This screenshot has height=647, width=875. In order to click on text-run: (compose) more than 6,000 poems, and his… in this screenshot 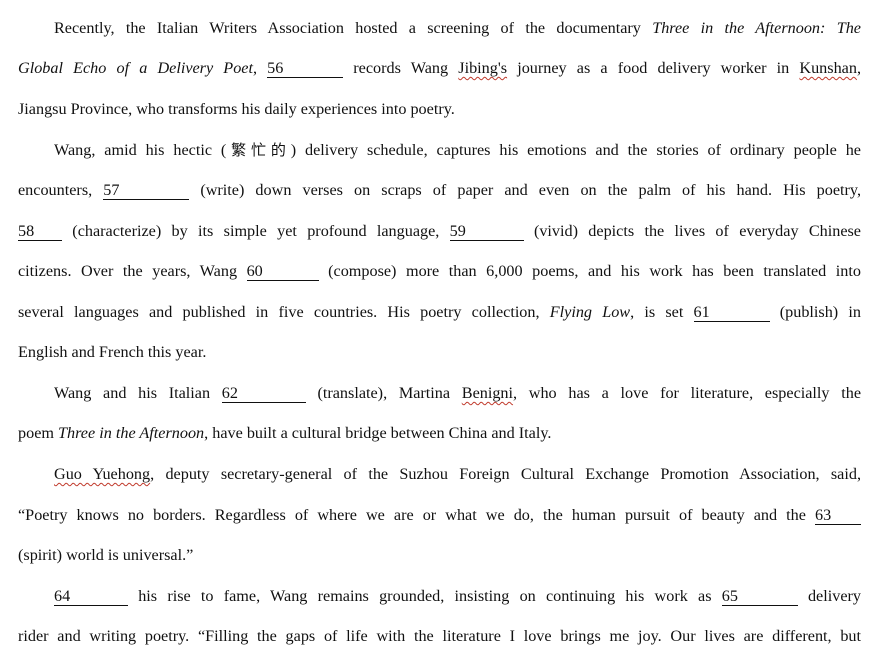, I will do `click(589, 271)`.